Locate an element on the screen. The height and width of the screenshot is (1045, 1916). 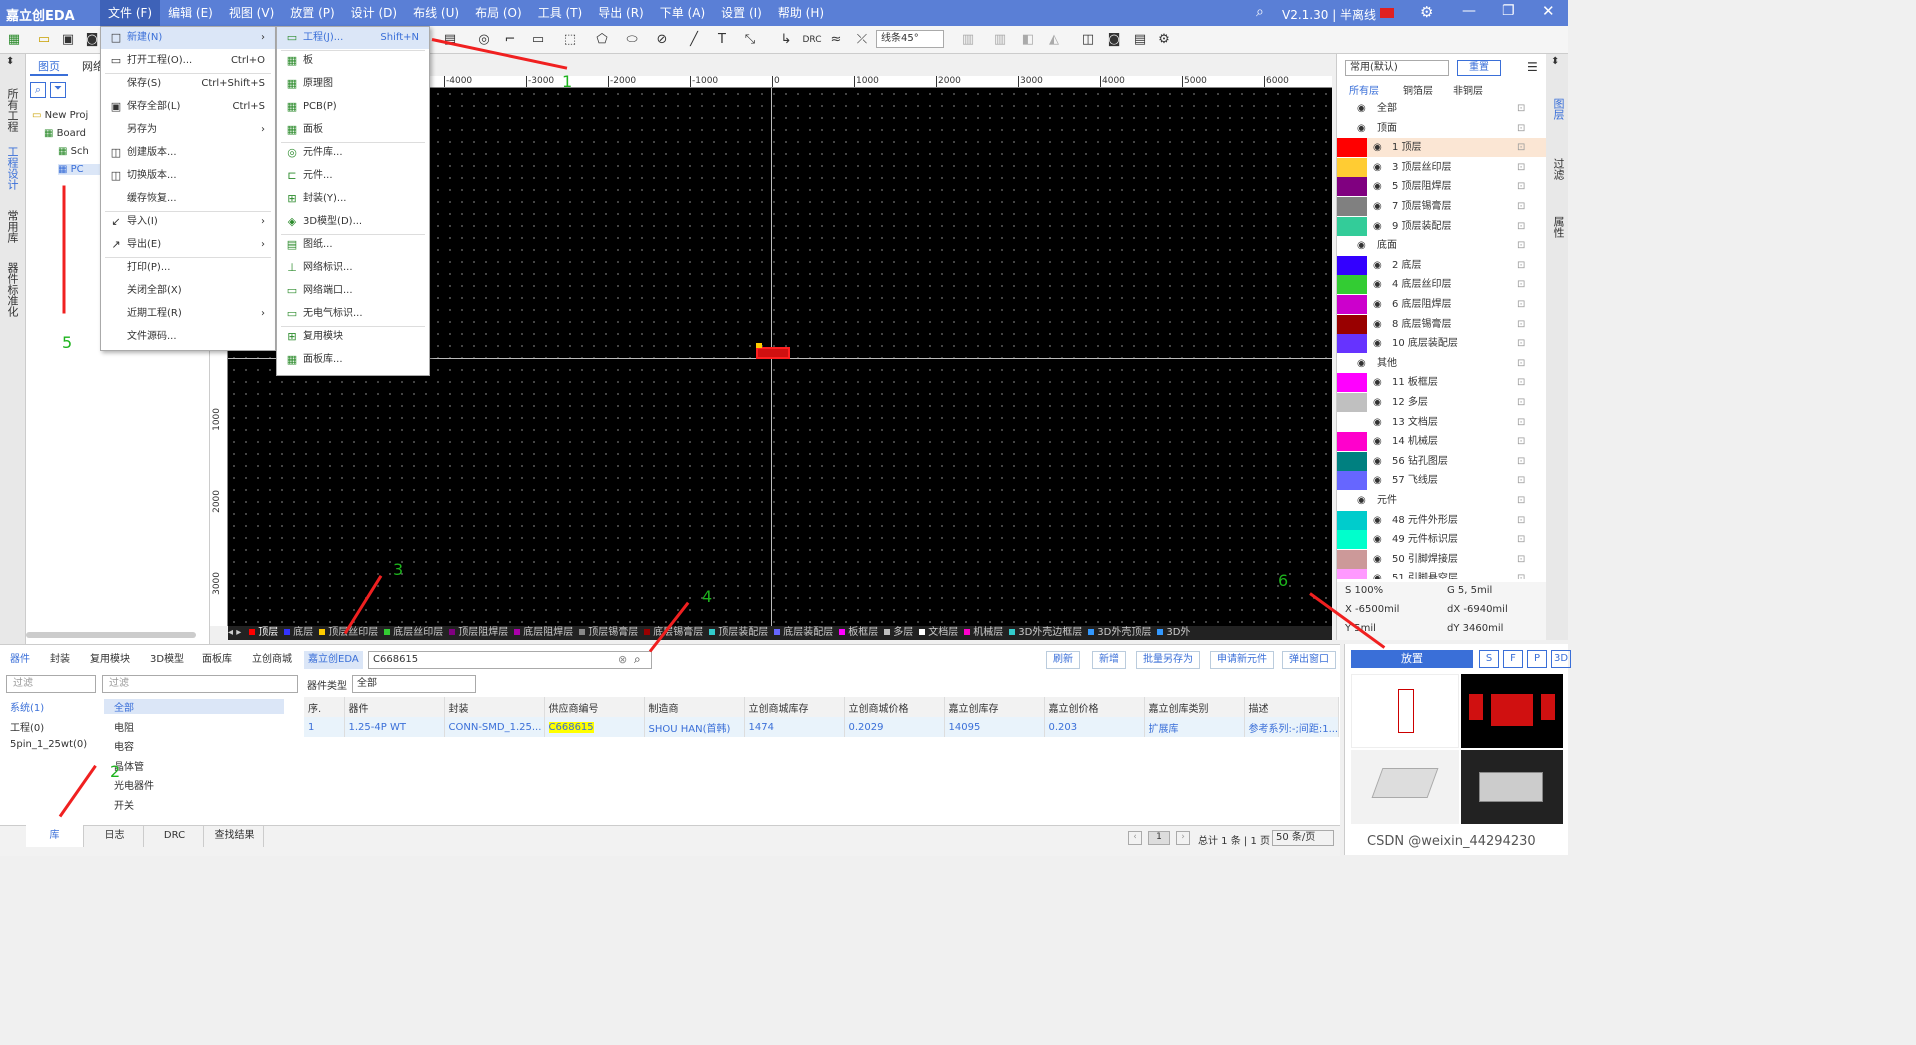
category-item: 开关 is located at coordinates (204, 804).